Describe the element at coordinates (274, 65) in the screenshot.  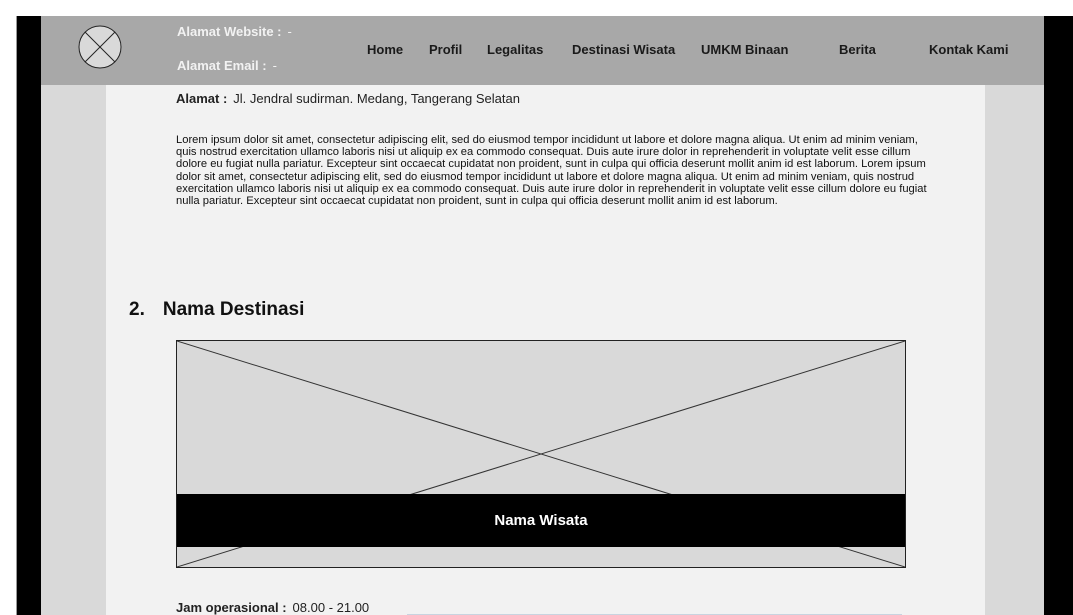
I see `email-value: -` at that location.